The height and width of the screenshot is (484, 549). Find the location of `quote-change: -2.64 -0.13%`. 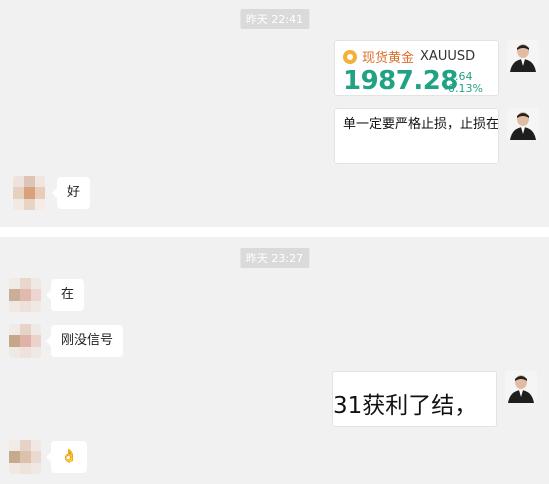

quote-change: -2.64 -0.13% is located at coordinates (463, 83).